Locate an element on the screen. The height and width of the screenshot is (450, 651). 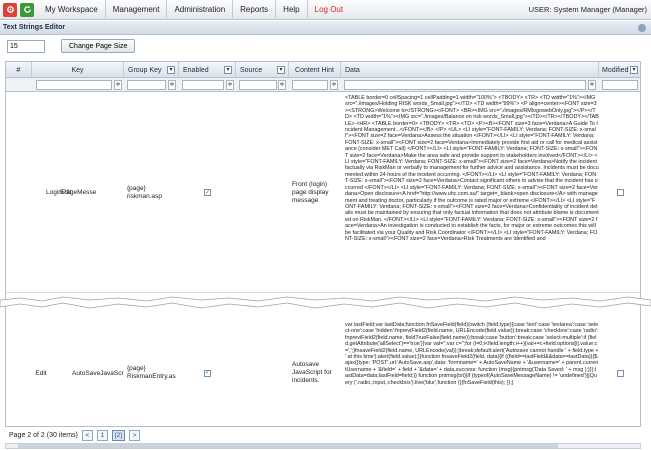
menu-reports: Reports is located at coordinates (255, 10).